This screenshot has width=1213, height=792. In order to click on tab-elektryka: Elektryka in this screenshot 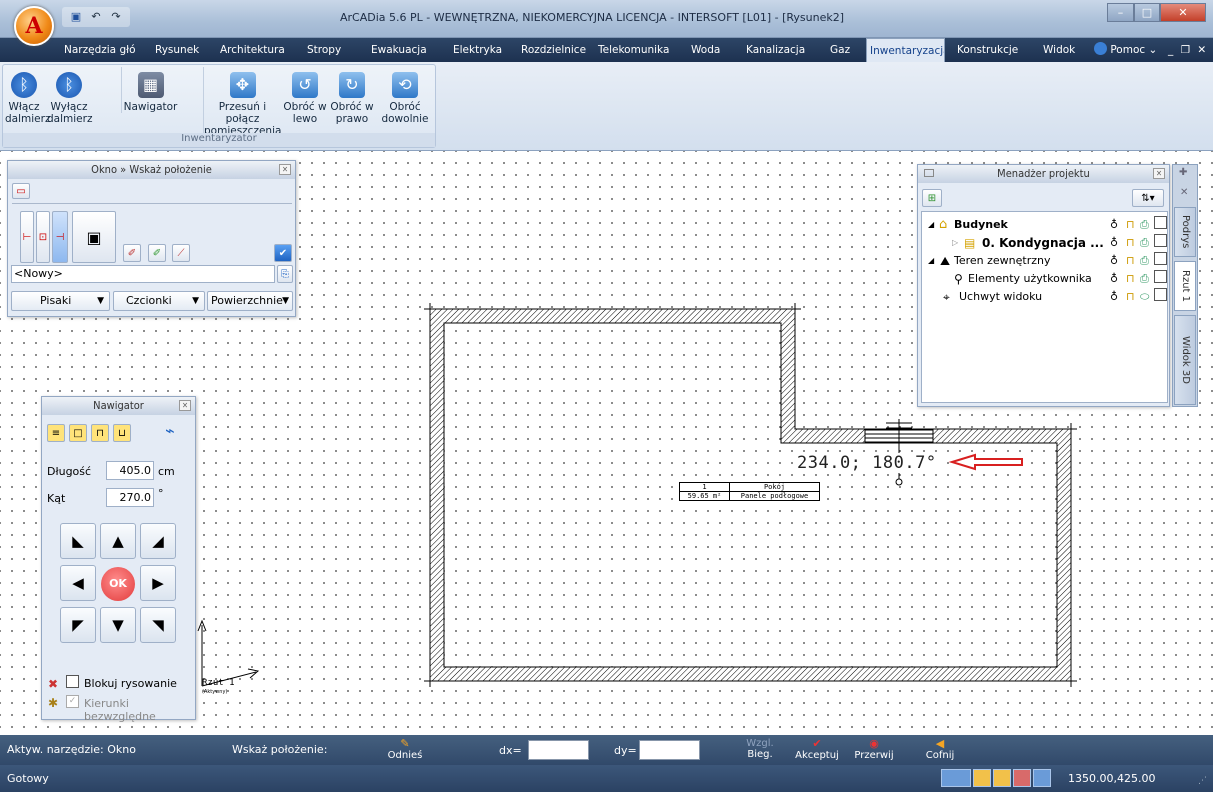, I will do `click(477, 50)`.